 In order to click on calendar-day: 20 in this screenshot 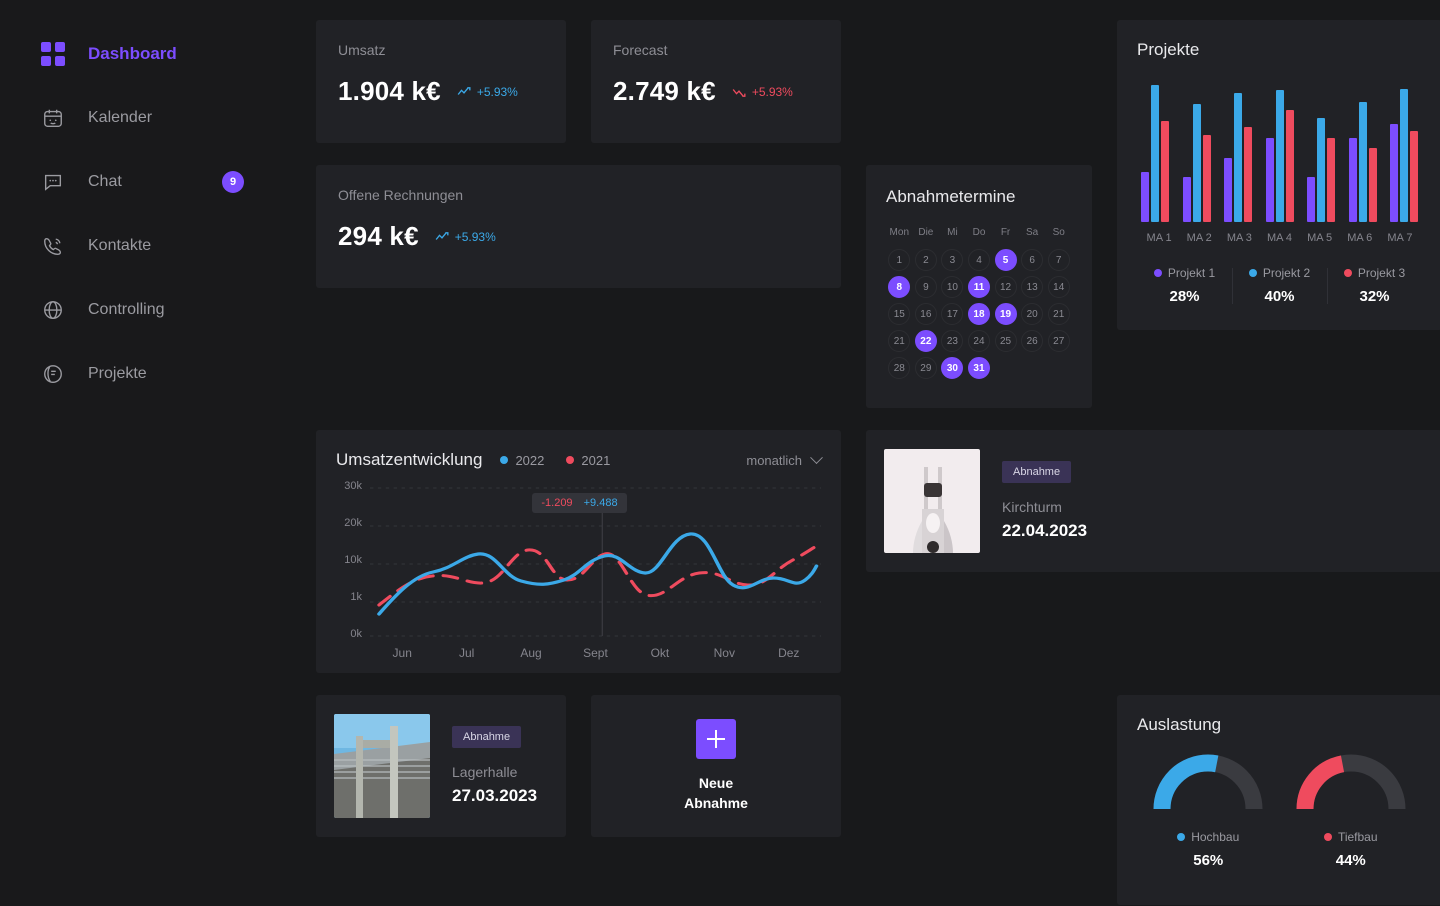, I will do `click(1032, 314)`.